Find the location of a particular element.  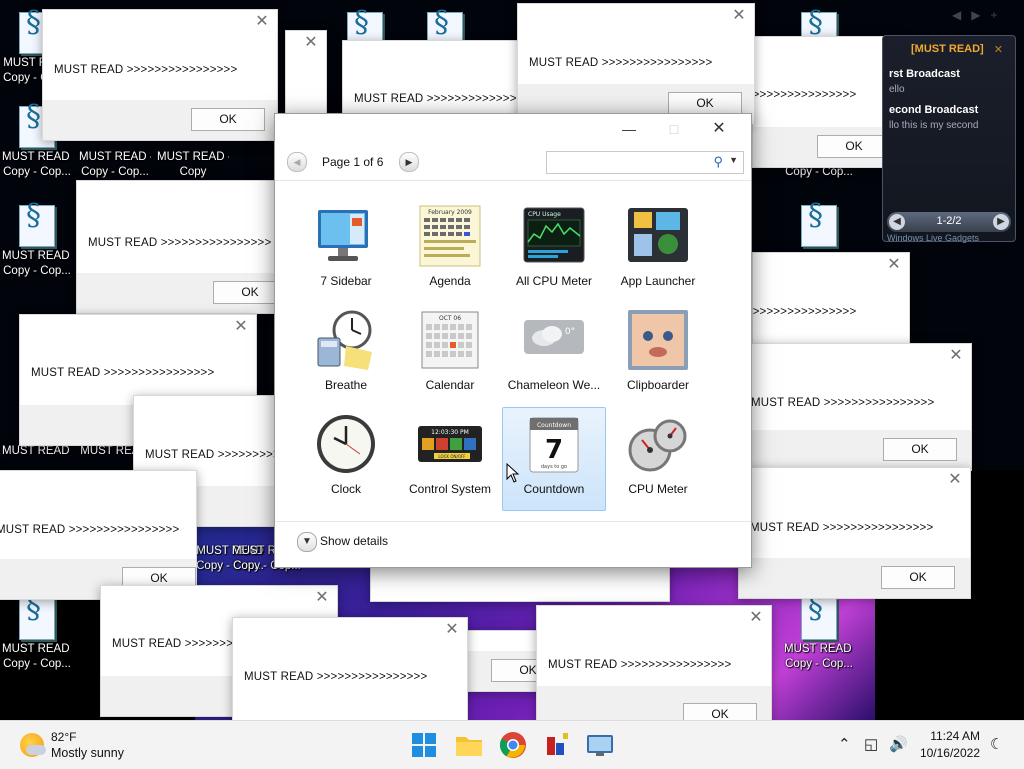

gadget-tile: Clock is located at coordinates (346, 459).